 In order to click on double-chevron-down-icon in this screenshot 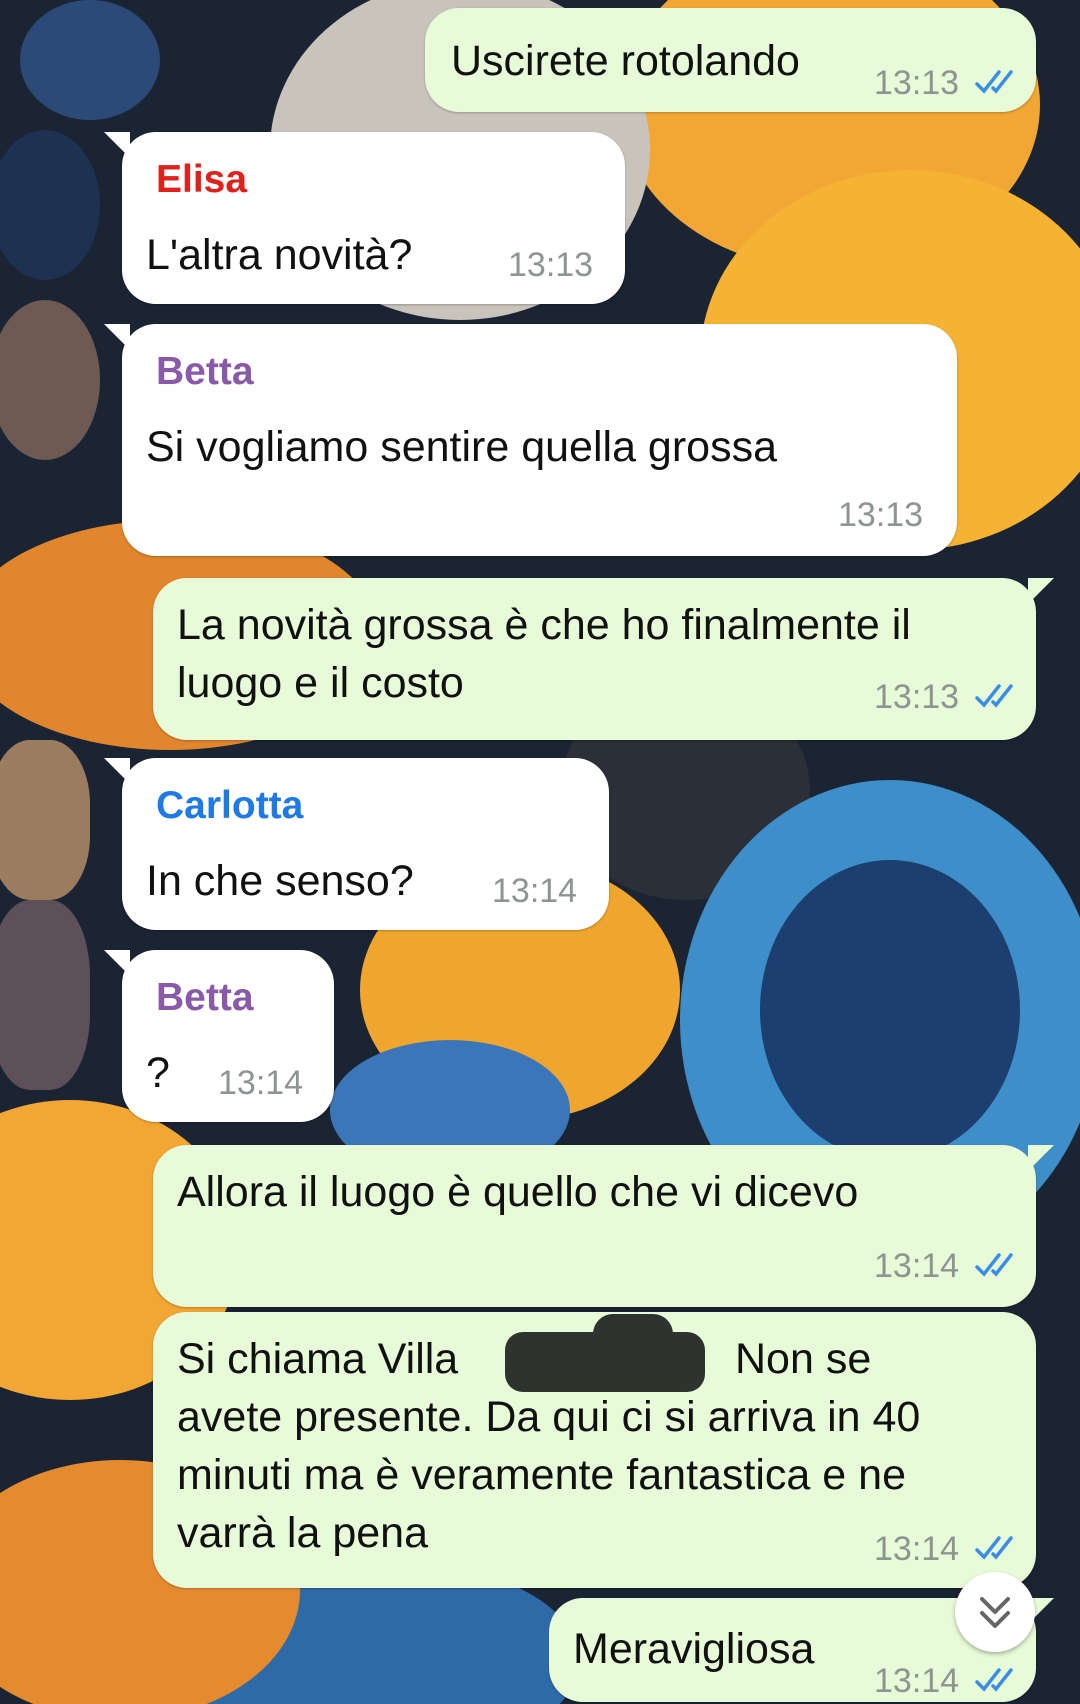, I will do `click(995, 1612)`.